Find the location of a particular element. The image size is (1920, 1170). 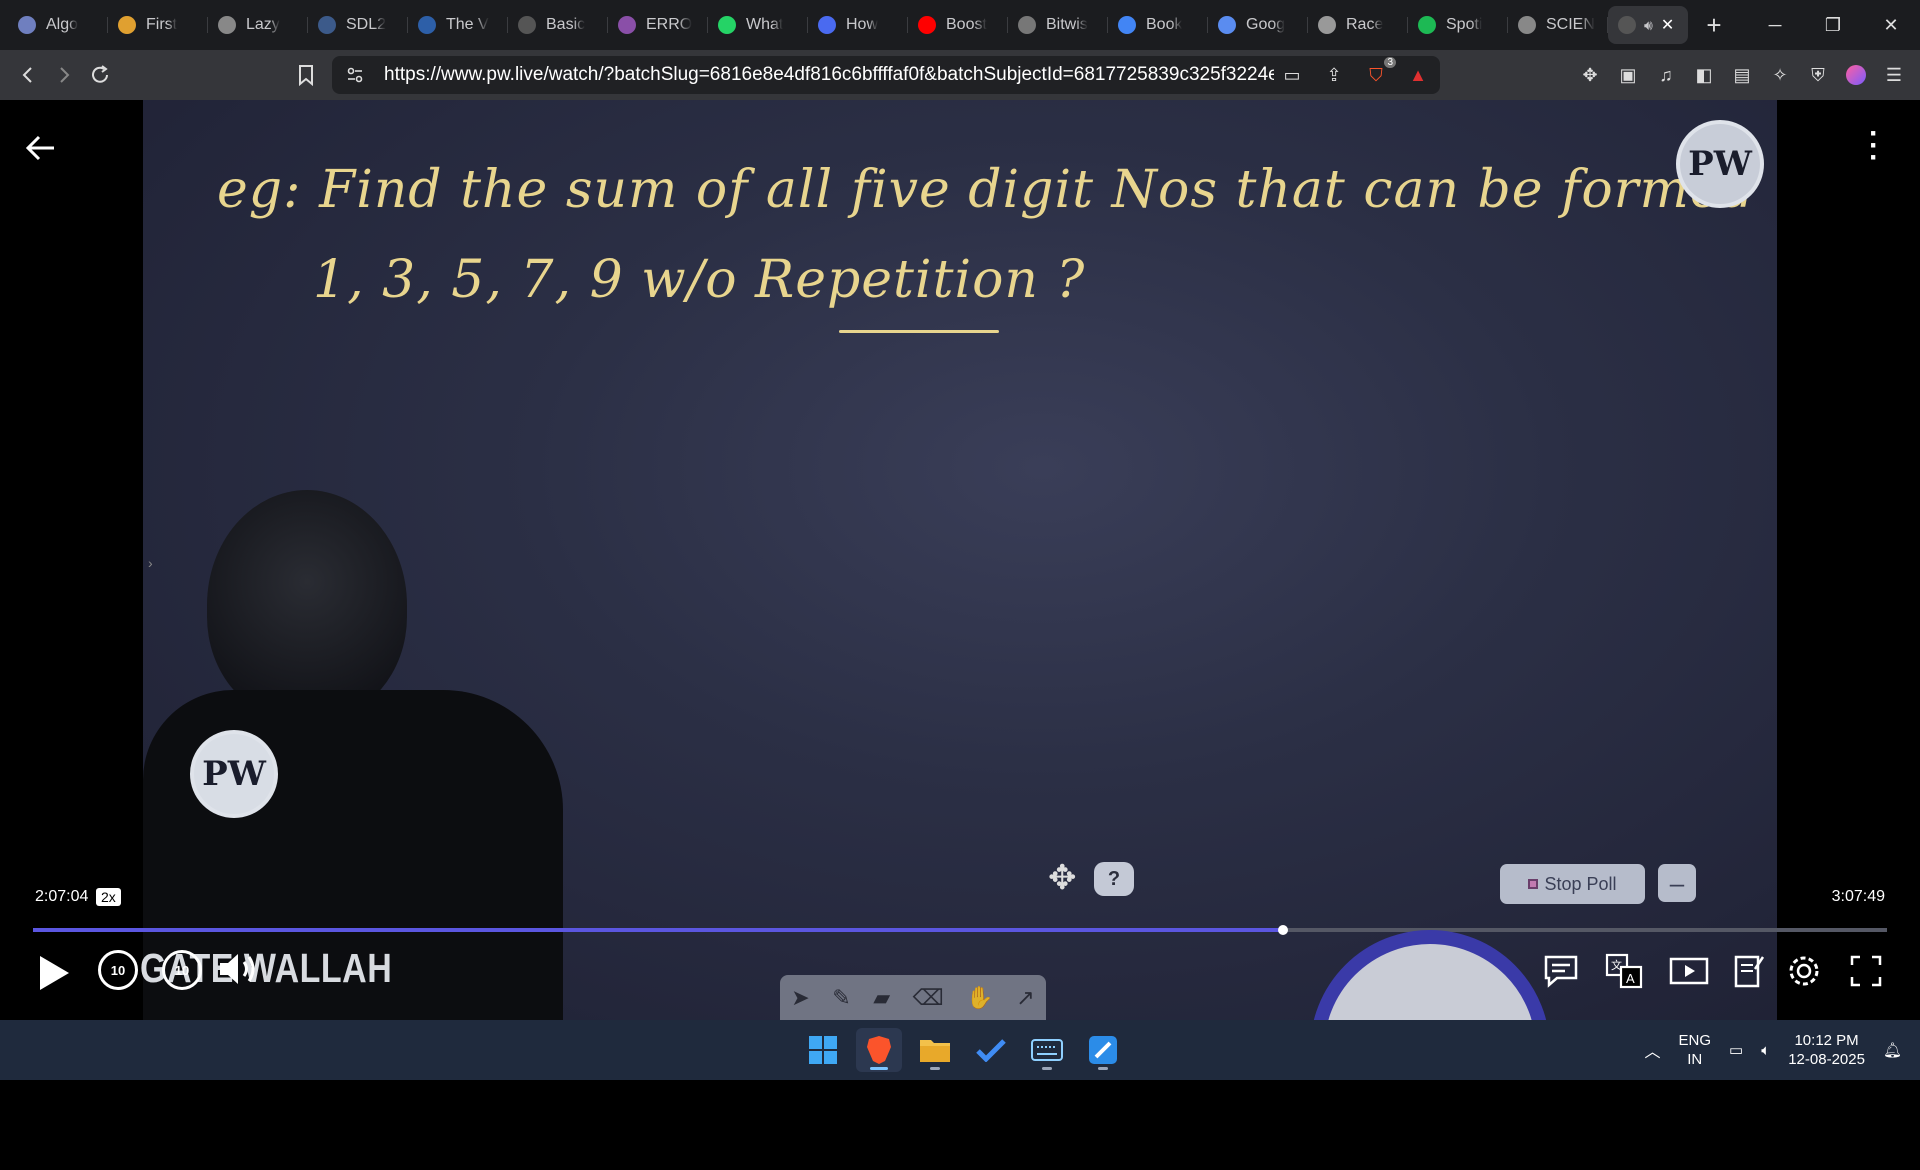

whatsapp-icon is located at coordinates (727, 25).